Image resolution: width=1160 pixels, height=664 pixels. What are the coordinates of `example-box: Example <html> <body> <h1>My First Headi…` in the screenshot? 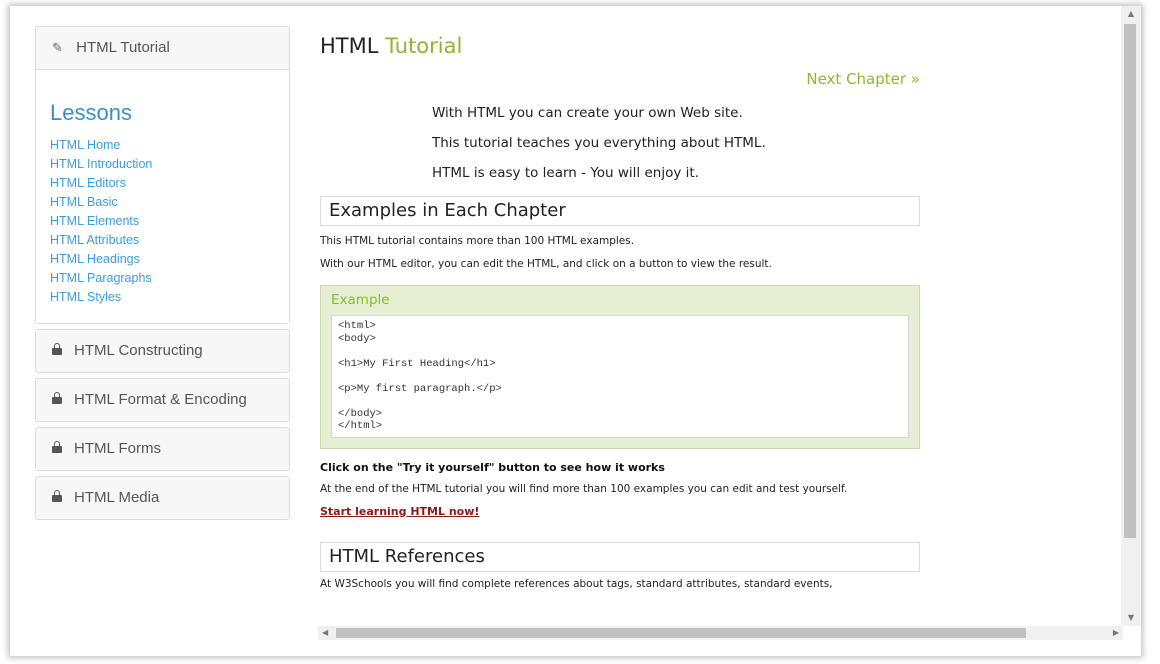 It's located at (620, 367).